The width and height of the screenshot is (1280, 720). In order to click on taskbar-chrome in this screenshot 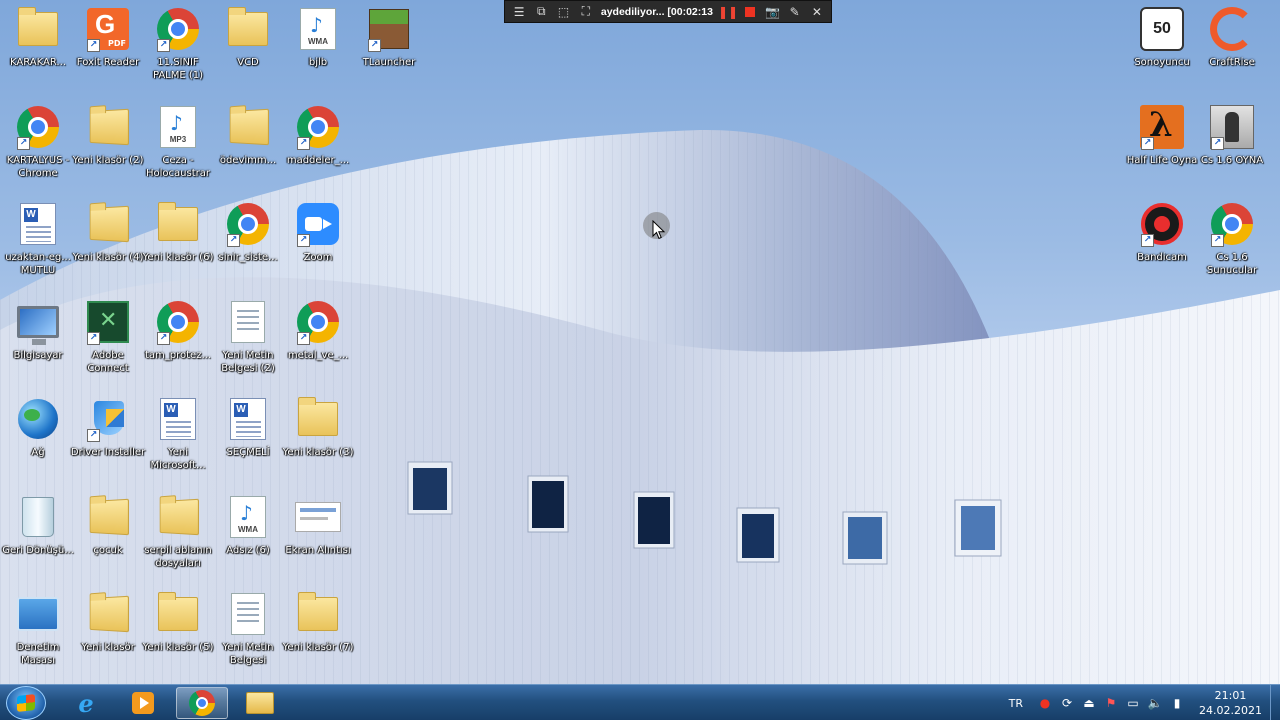, I will do `click(202, 703)`.